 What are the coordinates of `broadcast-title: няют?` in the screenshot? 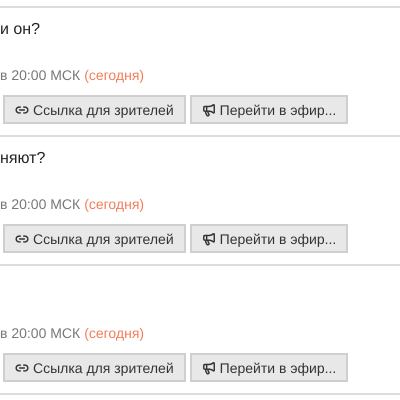 It's located at (23, 158).